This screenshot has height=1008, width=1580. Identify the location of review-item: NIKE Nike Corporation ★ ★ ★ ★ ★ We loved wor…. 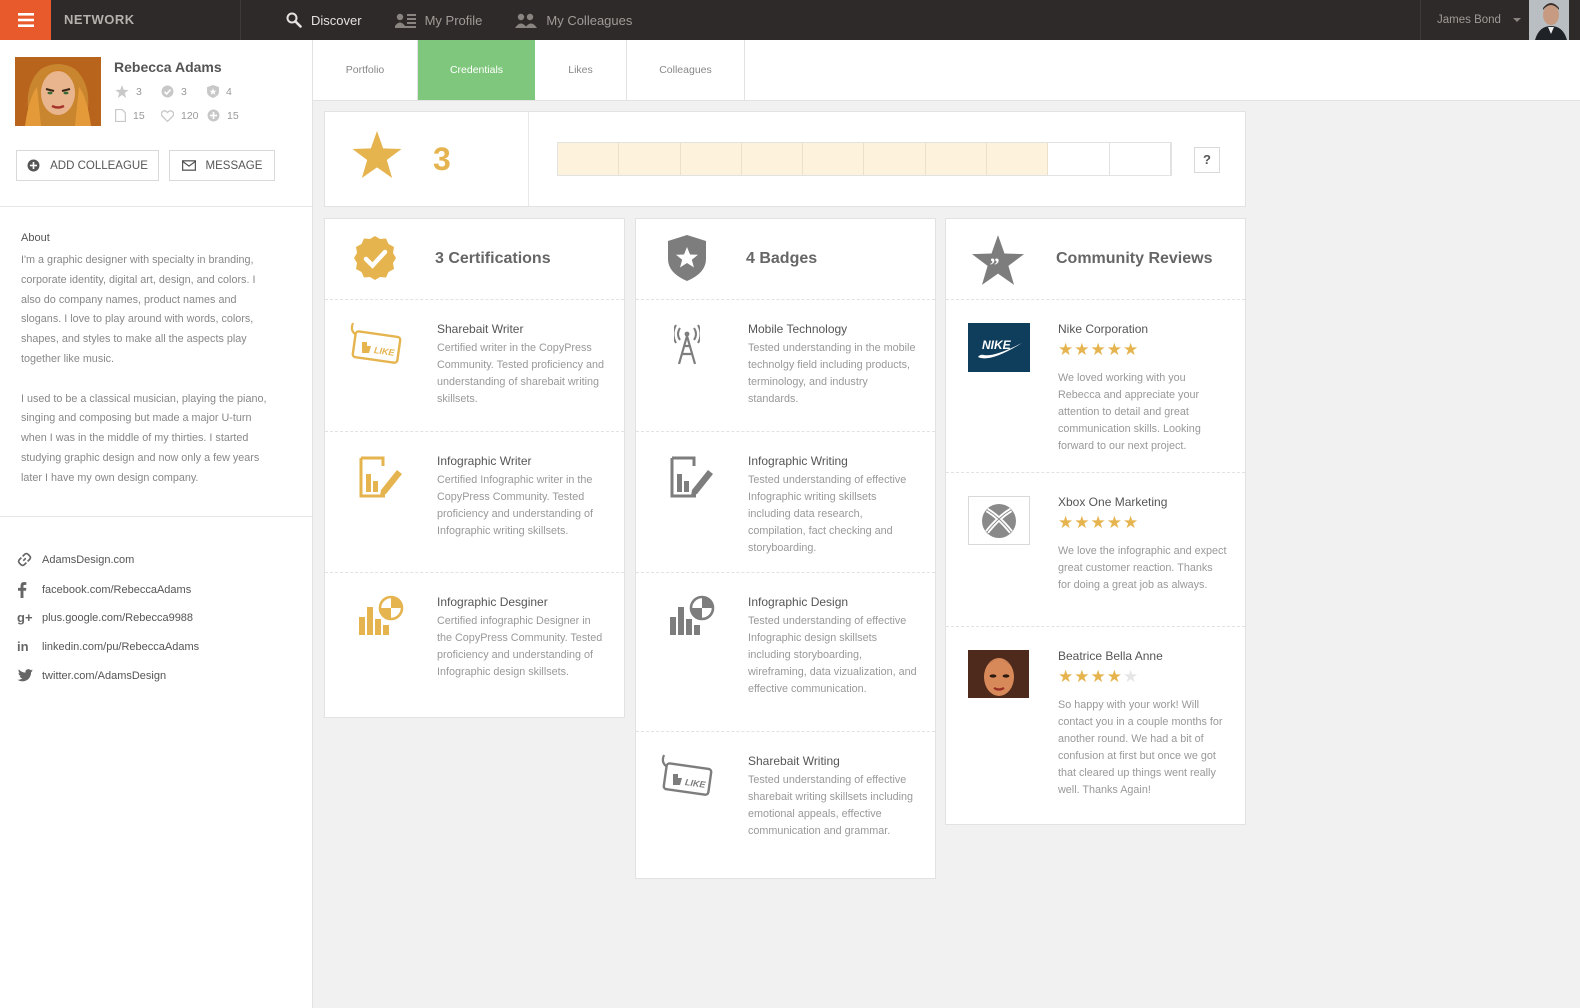
(1095, 386).